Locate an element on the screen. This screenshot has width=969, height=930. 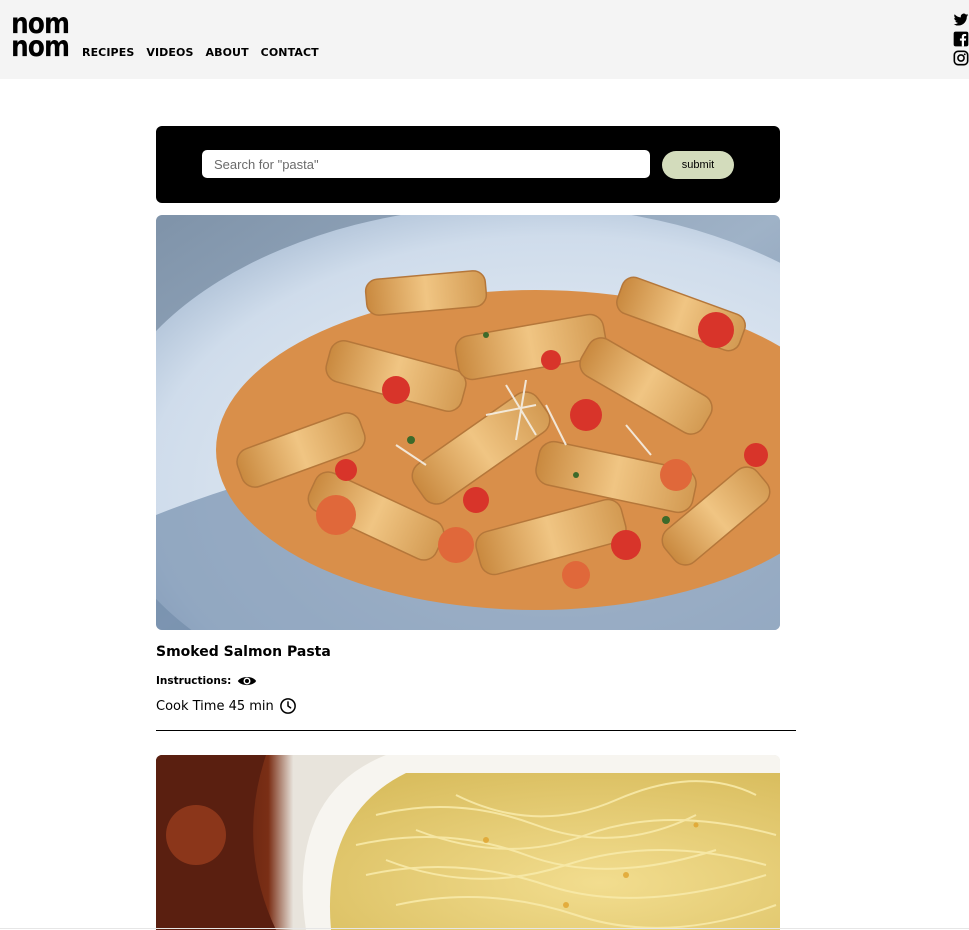
nav-about: ABOUT is located at coordinates (226, 52).